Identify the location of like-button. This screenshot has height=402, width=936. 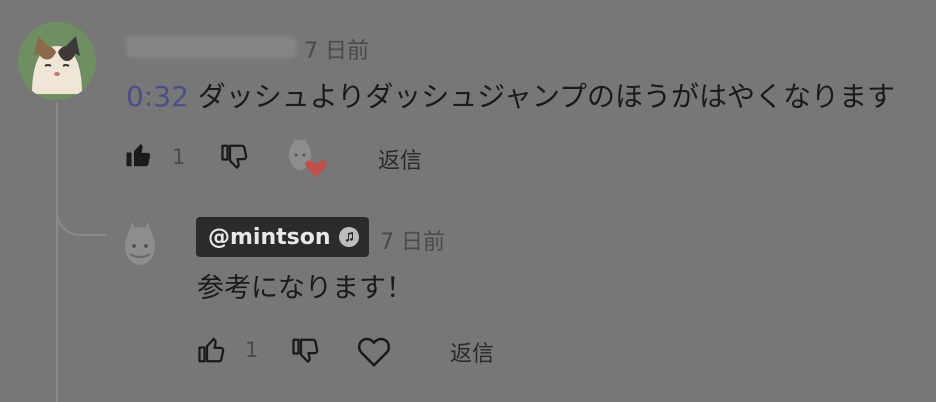
(139, 155).